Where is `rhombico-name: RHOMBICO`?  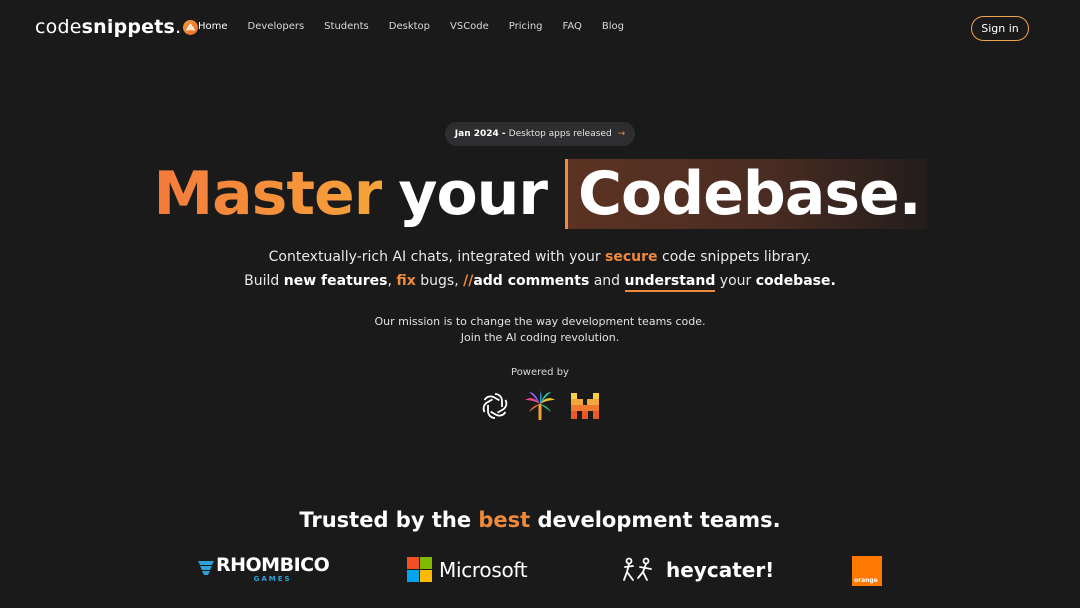
rhombico-name: RHOMBICO is located at coordinates (273, 565).